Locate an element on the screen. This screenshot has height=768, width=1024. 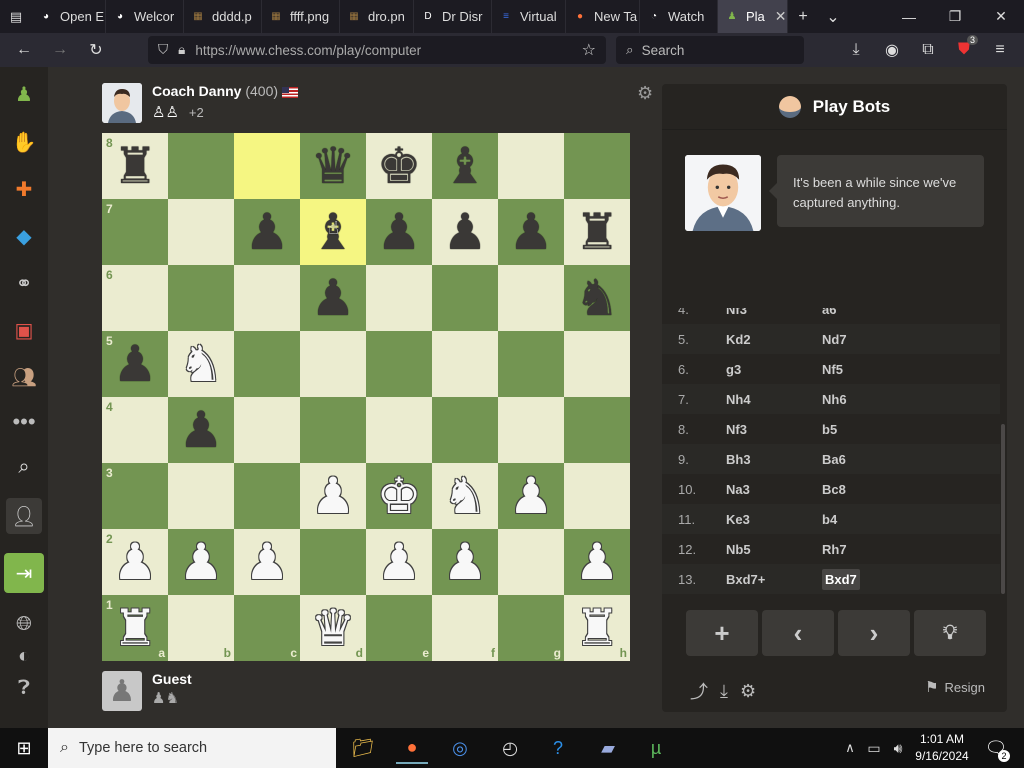
forward-icon: → is located at coordinates (60, 50).